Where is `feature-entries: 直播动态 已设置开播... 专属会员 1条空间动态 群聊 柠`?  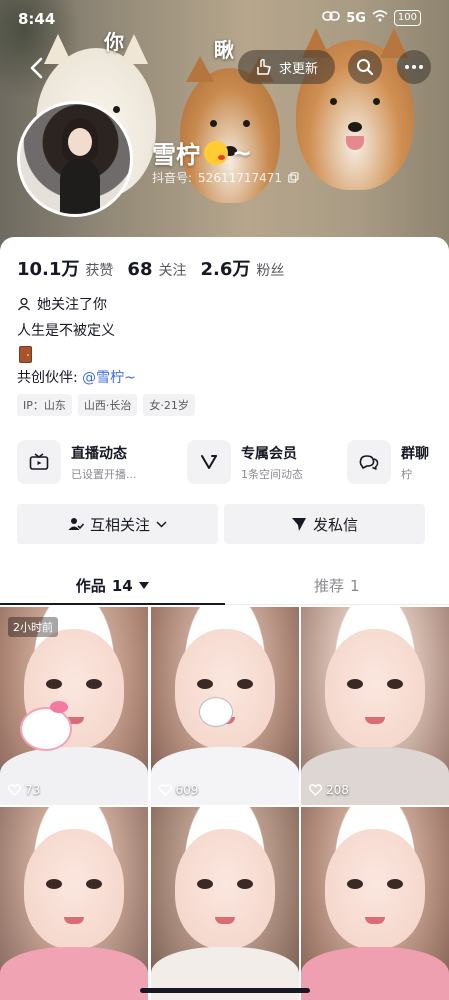 feature-entries: 直播动态 已设置开播... 专属会员 1条空间动态 群聊 柠 is located at coordinates (233, 462).